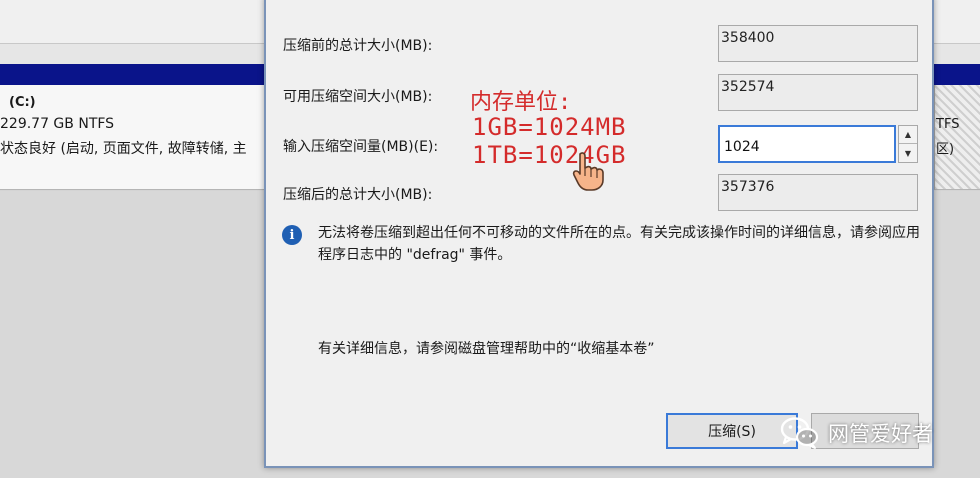 This screenshot has height=478, width=980. Describe the element at coordinates (818, 192) in the screenshot. I see `total-size-after-value: 357376` at that location.